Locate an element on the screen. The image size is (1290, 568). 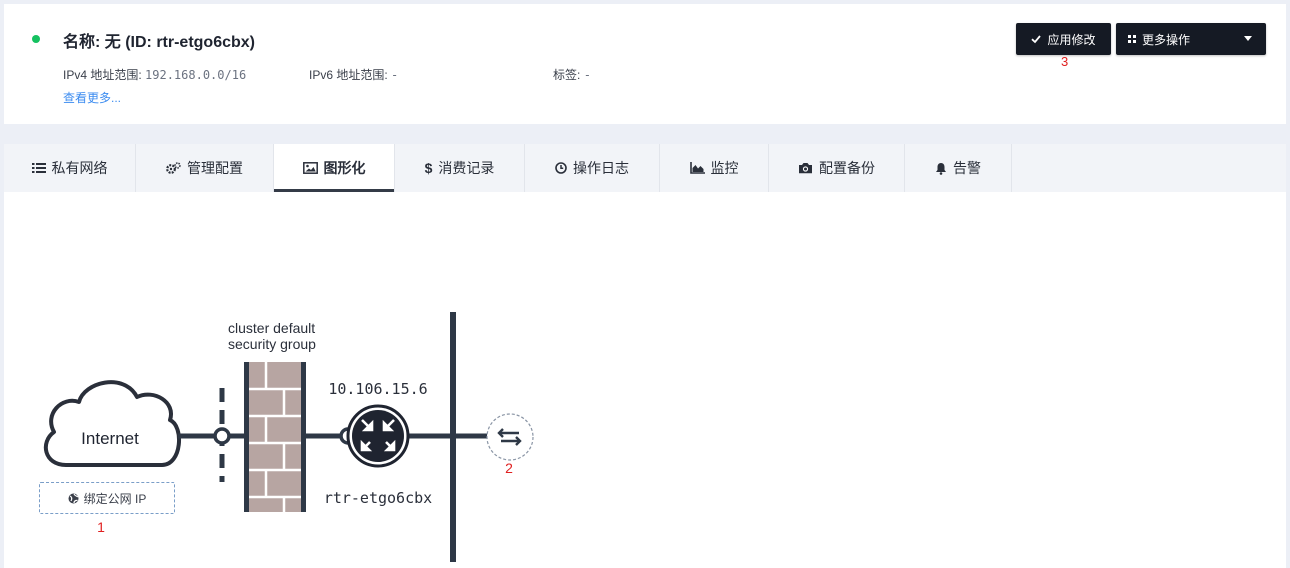
clock-icon is located at coordinates (561, 168).